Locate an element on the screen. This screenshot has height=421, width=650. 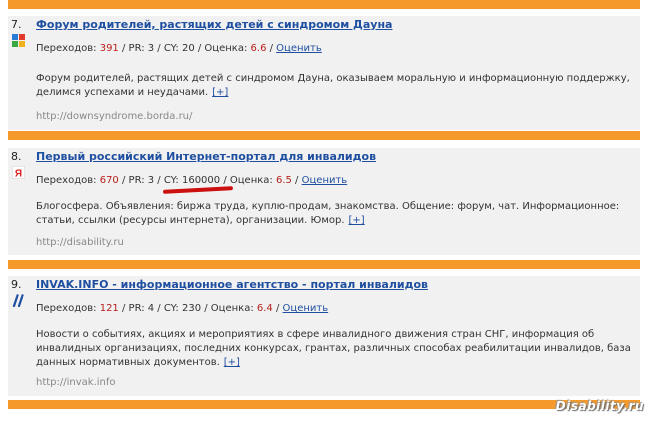
pr-cy-text: / PR: 3 / CY: 160000 / Оценка: is located at coordinates (197, 180).